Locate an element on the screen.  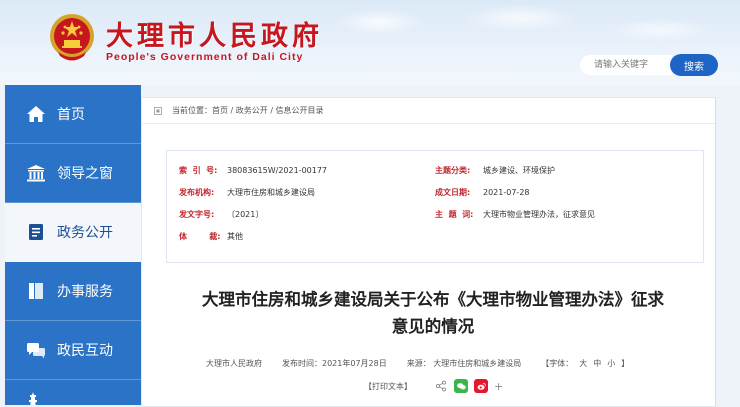
article-source: 来源： 大理市住房和城乡建设局 is located at coordinates (464, 363).